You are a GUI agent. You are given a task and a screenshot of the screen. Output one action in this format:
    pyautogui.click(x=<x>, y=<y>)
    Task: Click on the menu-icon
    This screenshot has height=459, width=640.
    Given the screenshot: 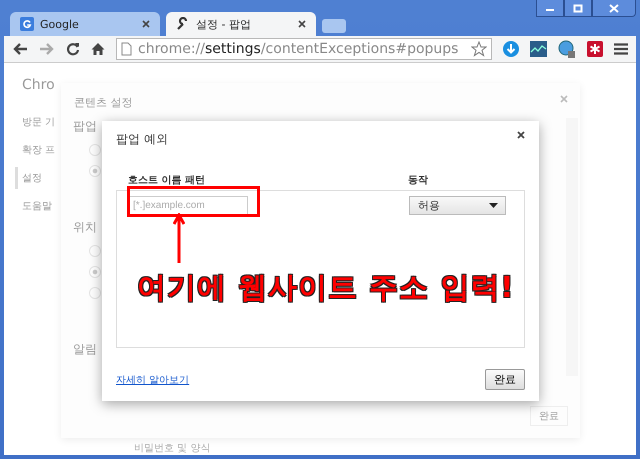 What is the action you would take?
    pyautogui.click(x=621, y=49)
    